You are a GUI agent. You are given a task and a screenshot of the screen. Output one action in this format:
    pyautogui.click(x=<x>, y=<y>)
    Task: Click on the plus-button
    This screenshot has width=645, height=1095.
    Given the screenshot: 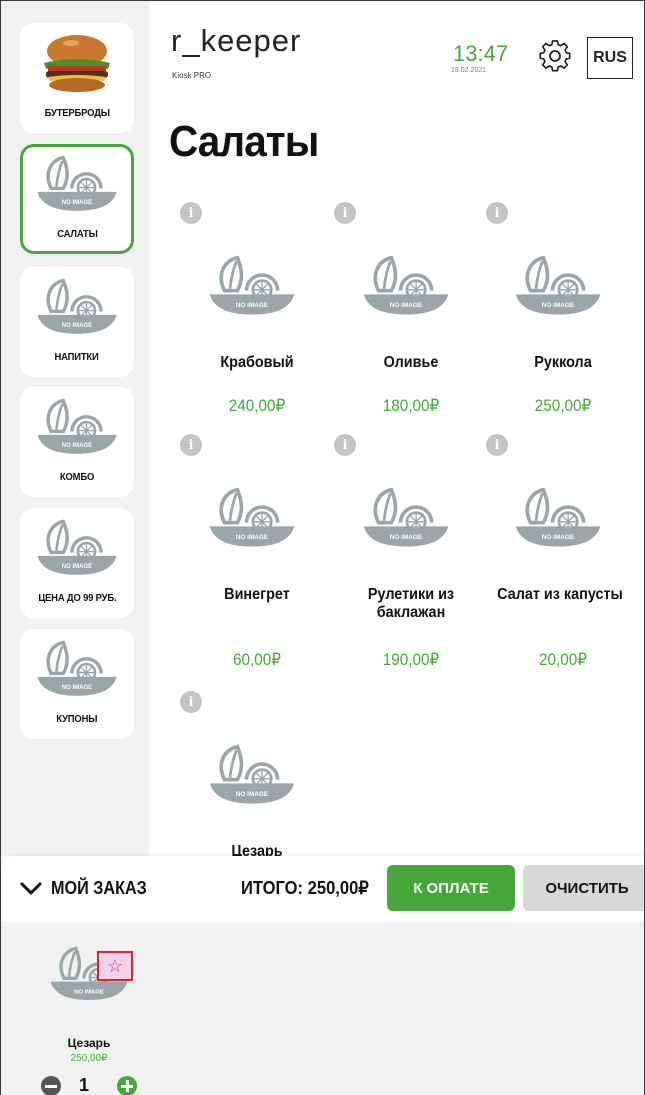 What is the action you would take?
    pyautogui.click(x=127, y=1085)
    